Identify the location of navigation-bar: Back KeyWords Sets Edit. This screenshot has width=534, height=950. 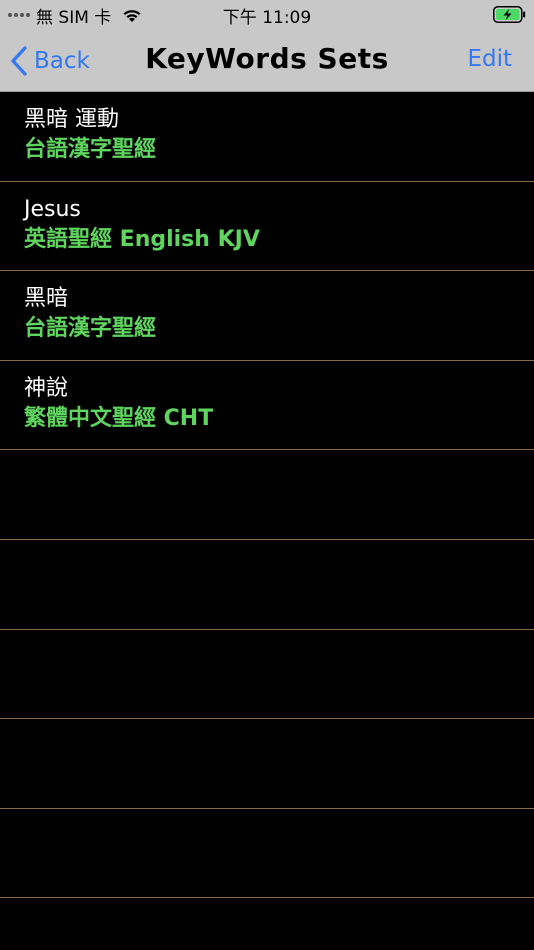
(267, 62).